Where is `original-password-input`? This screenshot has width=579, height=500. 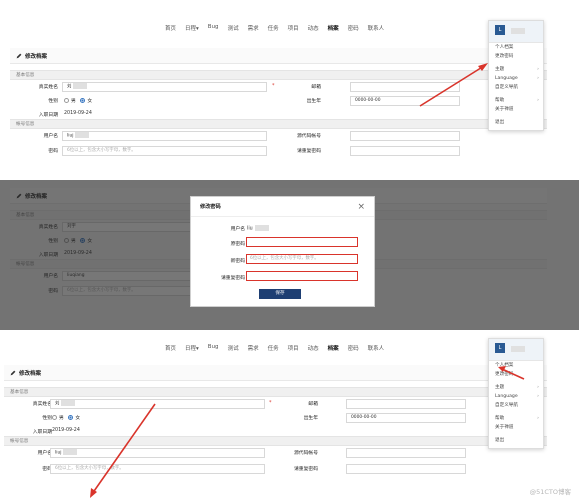 original-password-input is located at coordinates (302, 242).